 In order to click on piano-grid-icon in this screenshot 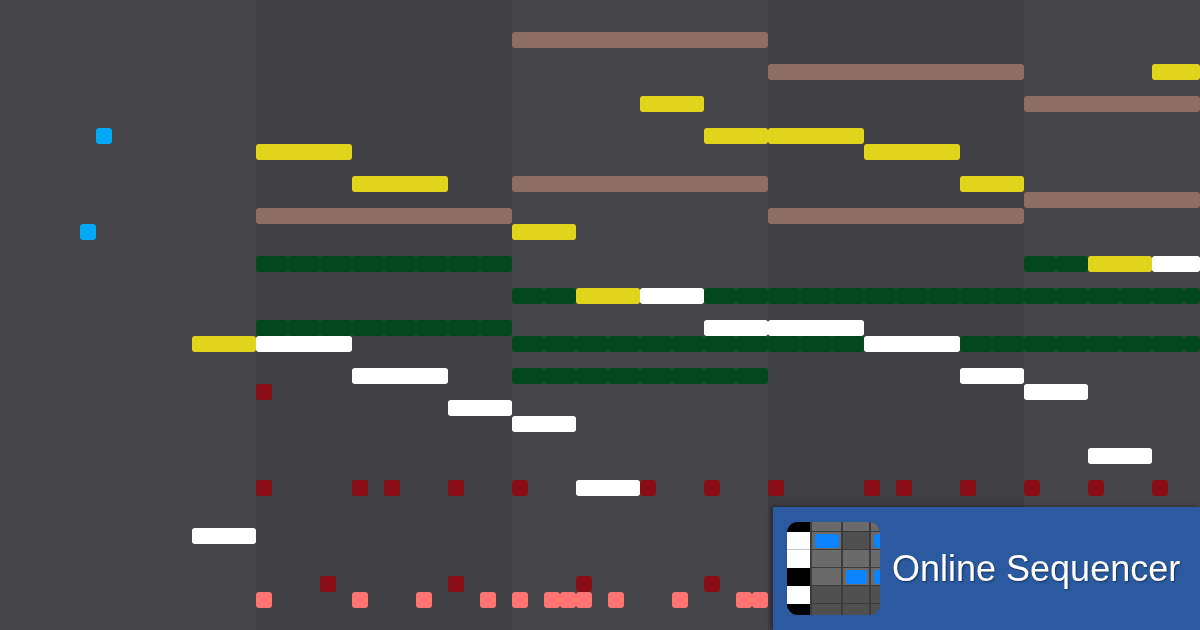, I will do `click(833, 568)`.